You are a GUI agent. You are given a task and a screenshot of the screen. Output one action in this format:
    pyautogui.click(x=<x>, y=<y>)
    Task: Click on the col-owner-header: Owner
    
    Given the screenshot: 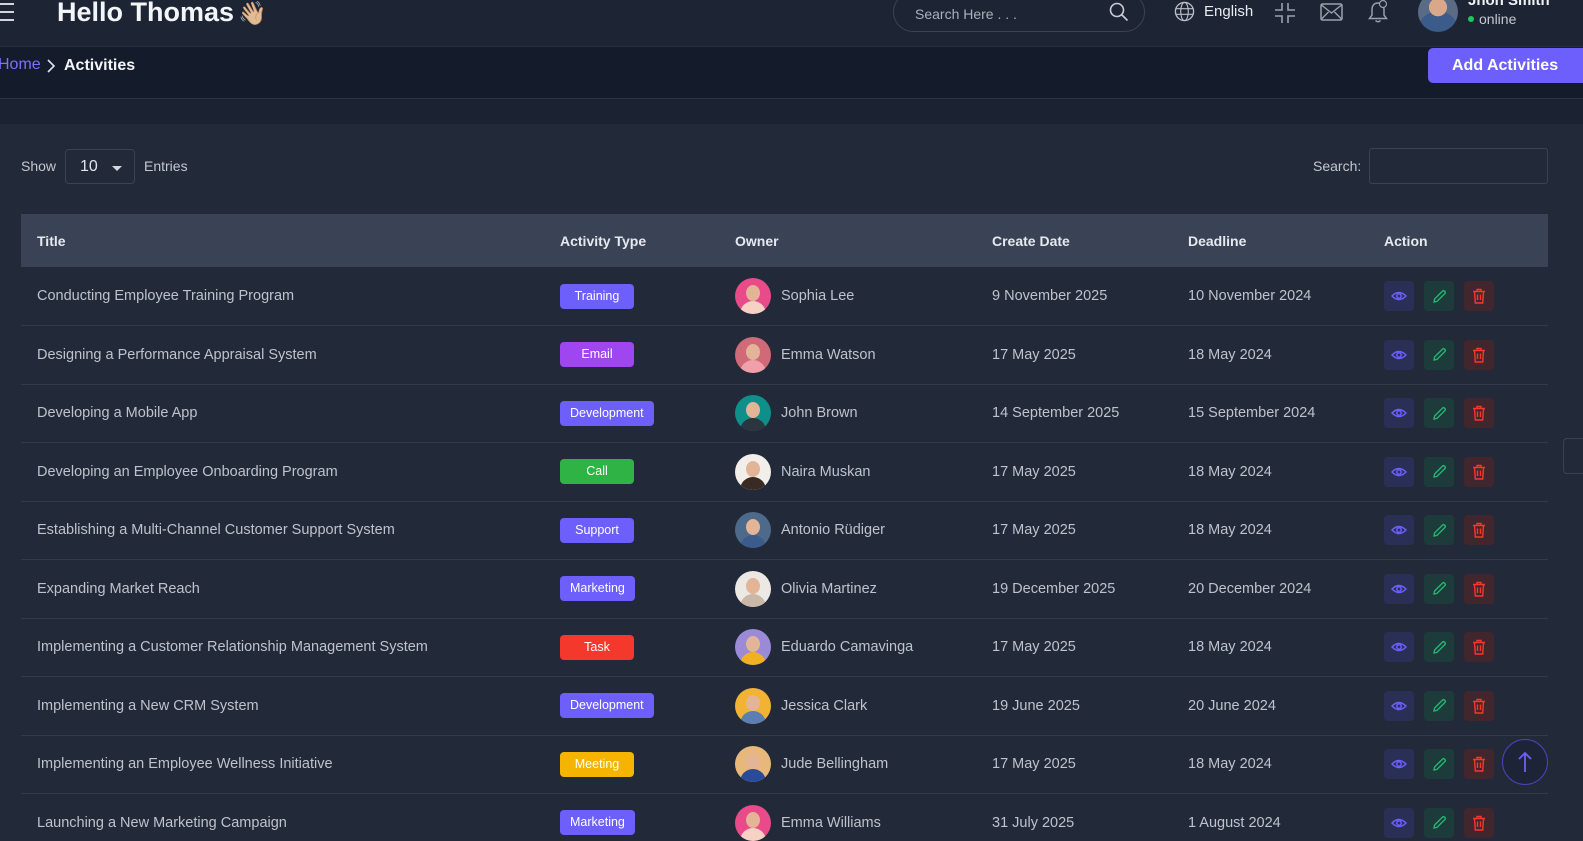 What is the action you would take?
    pyautogui.click(x=847, y=240)
    